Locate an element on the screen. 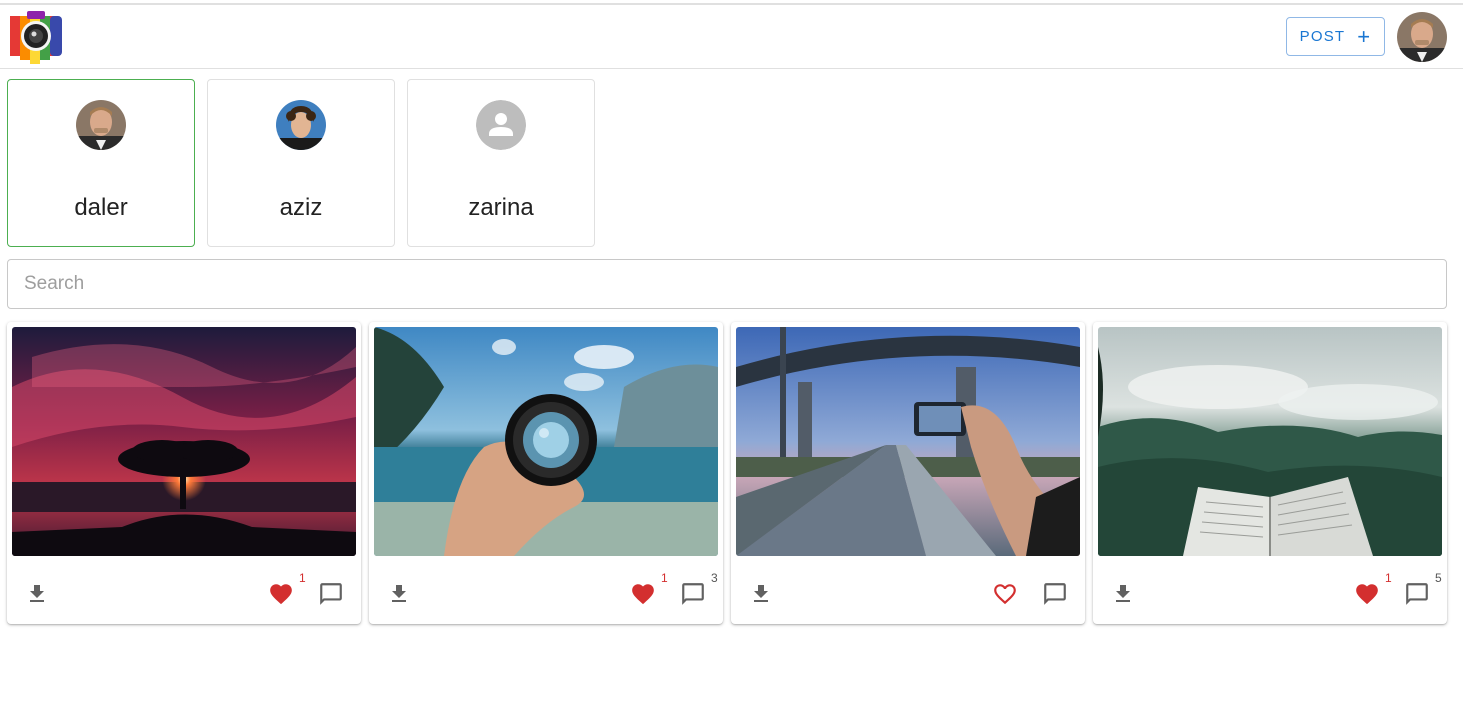  post-card: 1 5 is located at coordinates (1270, 473).